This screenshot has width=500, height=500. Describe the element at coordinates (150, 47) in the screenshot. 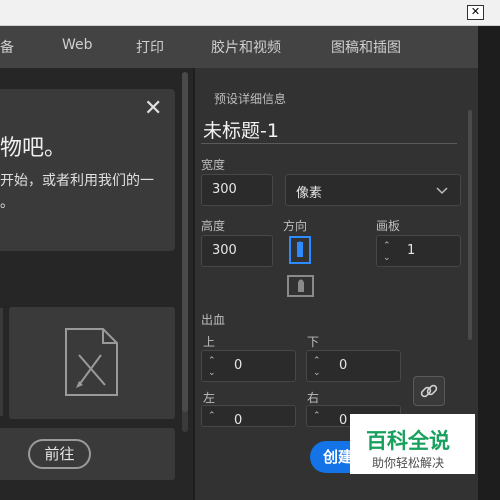

I see `tab-print: 打印` at that location.